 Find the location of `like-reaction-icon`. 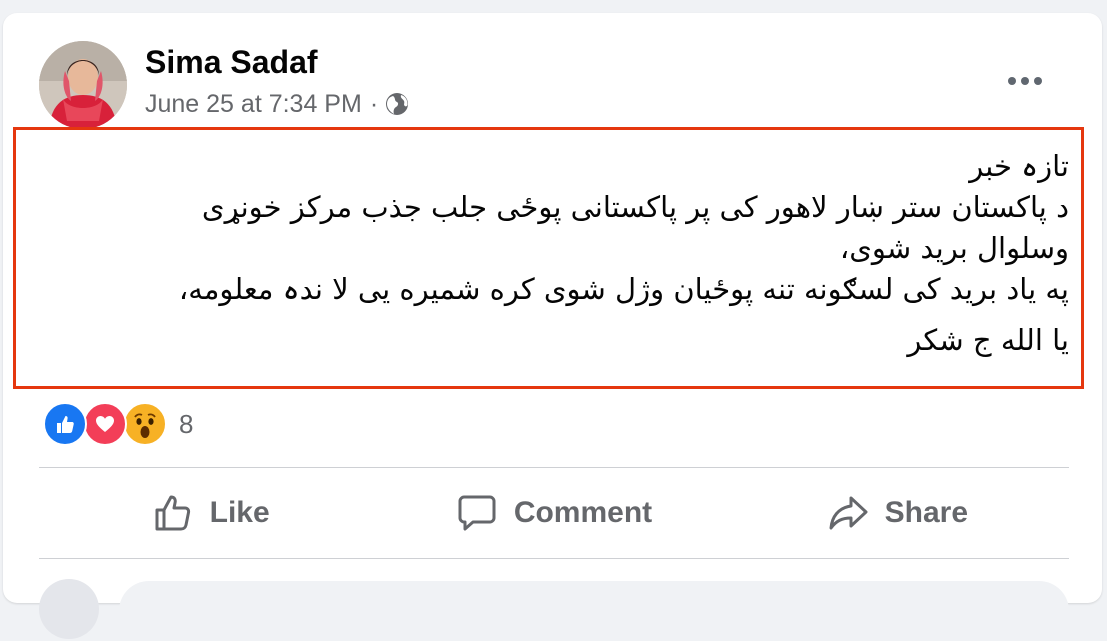

like-reaction-icon is located at coordinates (65, 424).